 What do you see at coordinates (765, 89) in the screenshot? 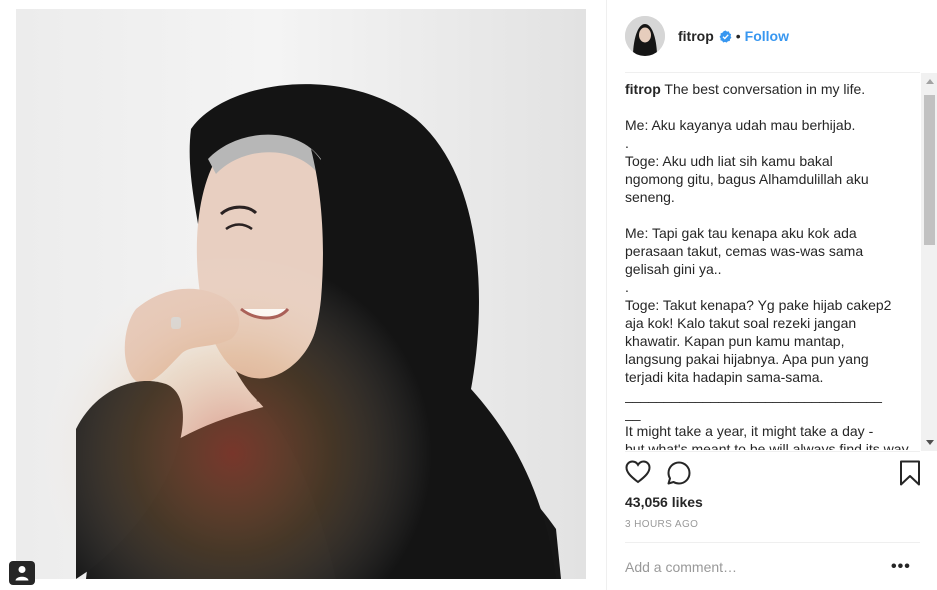
I see `caption-line: The best conversation in my life.` at bounding box center [765, 89].